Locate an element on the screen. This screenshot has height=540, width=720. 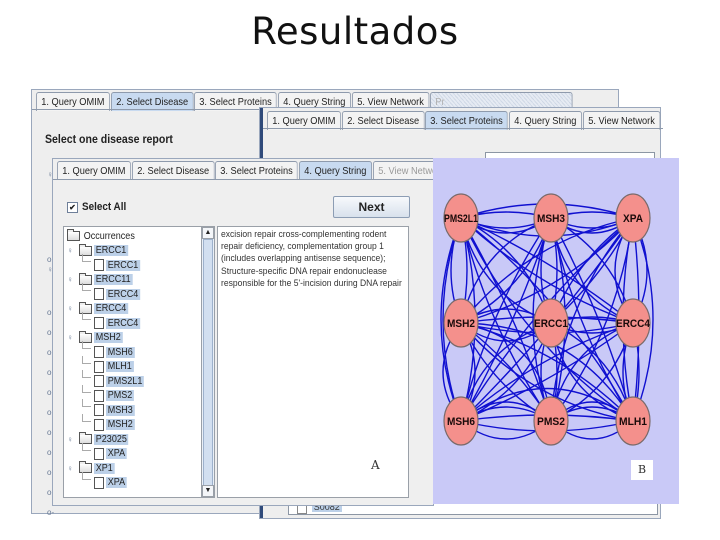
tree-node-label: PMS2L1 is located at coordinates (125, 381).